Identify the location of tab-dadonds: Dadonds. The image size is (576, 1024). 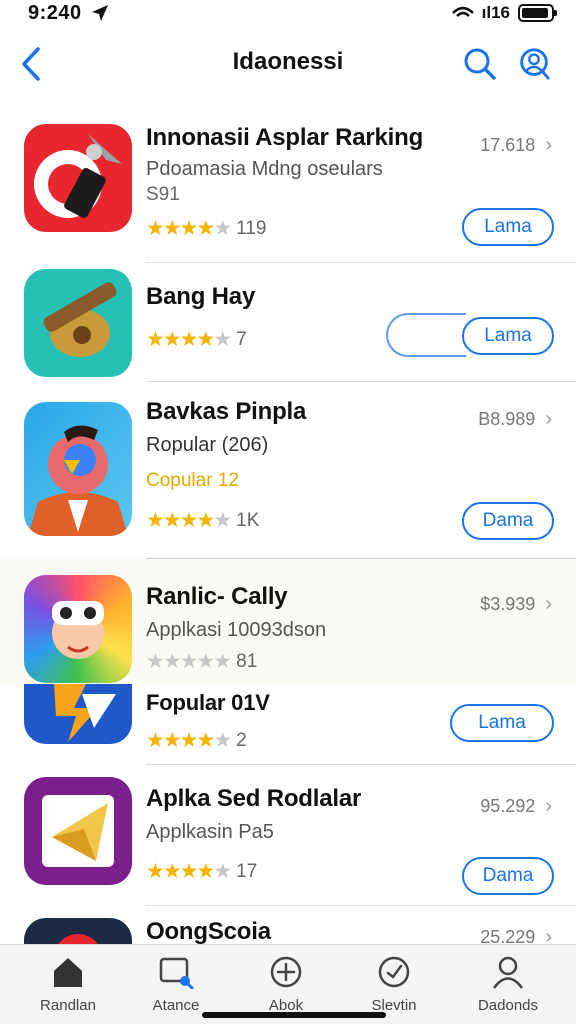
(508, 983).